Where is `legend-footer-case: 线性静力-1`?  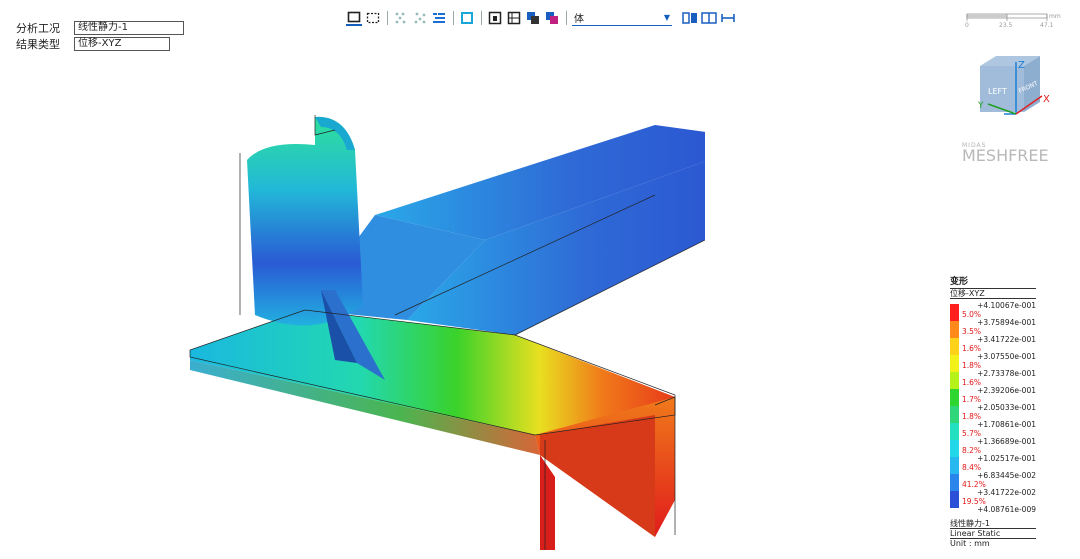 legend-footer-case: 线性静力-1 is located at coordinates (993, 524).